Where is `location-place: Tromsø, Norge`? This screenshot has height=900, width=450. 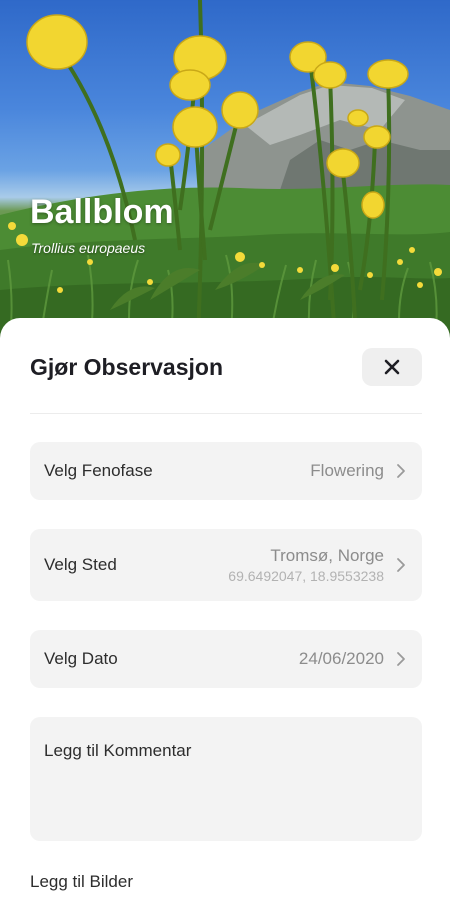 location-place: Tromsø, Norge is located at coordinates (327, 555).